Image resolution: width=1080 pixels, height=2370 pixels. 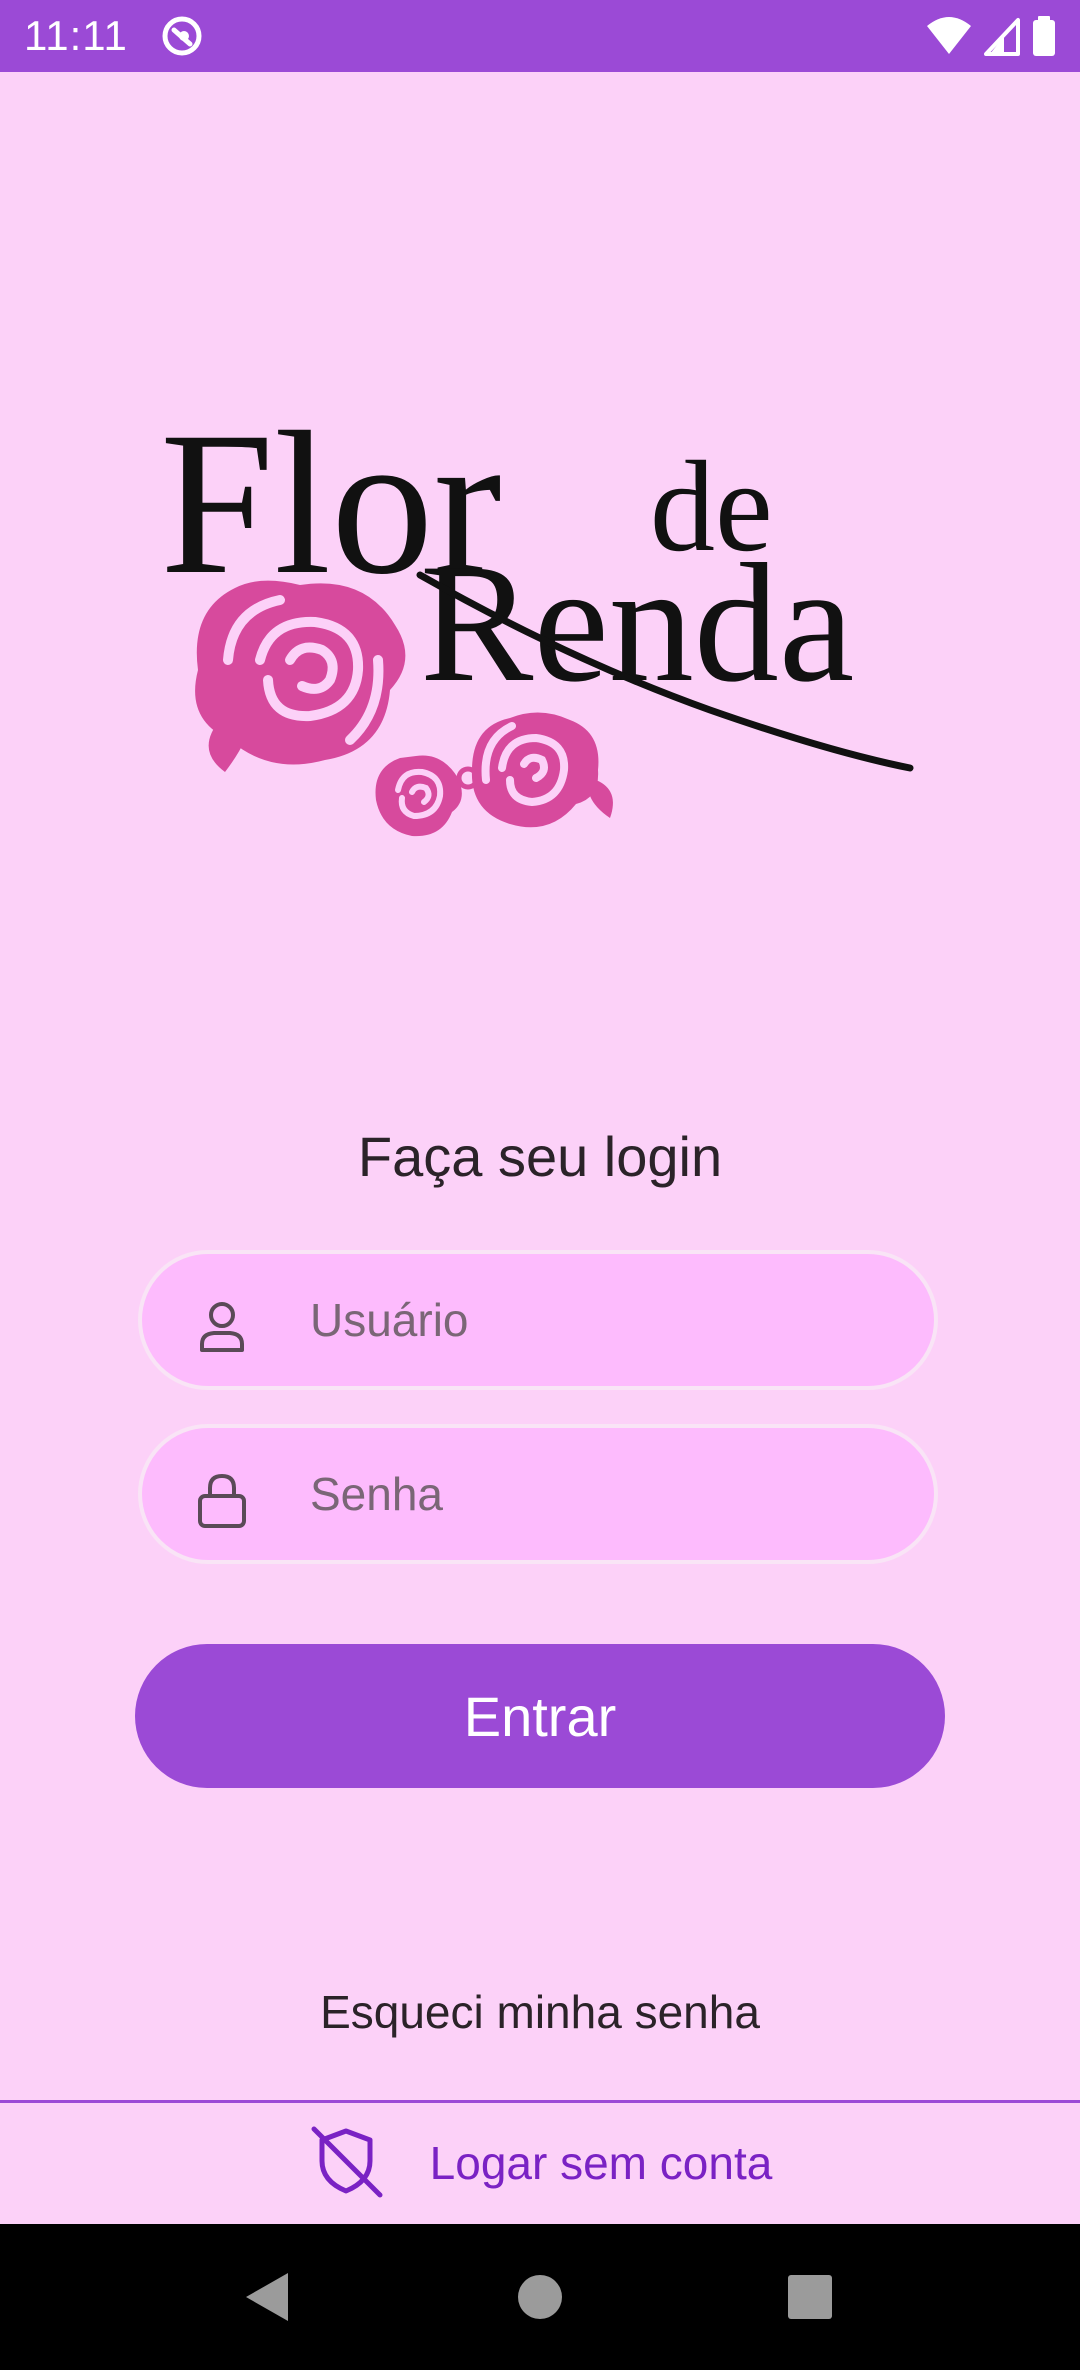 I want to click on battery-icon, so click(x=1044, y=36).